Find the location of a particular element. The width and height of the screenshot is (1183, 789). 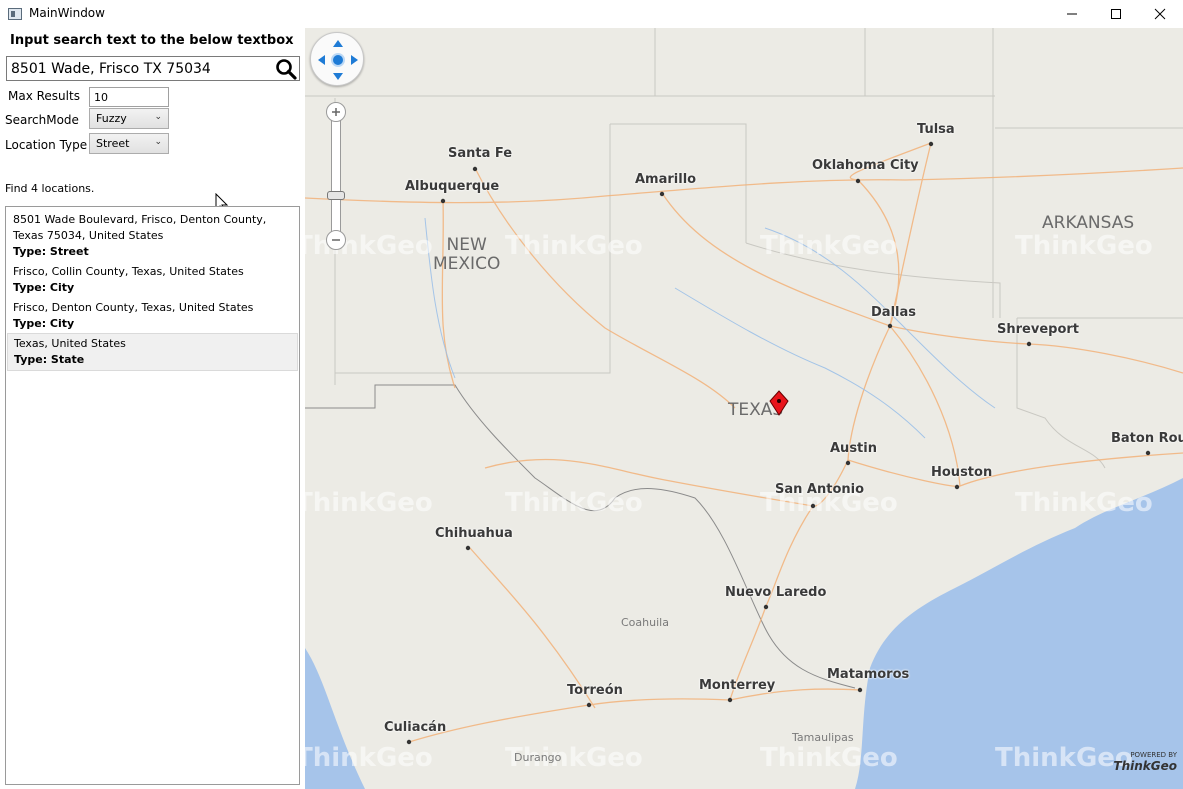

logo-brand-text: ThinkGeo is located at coordinates (1145, 766).